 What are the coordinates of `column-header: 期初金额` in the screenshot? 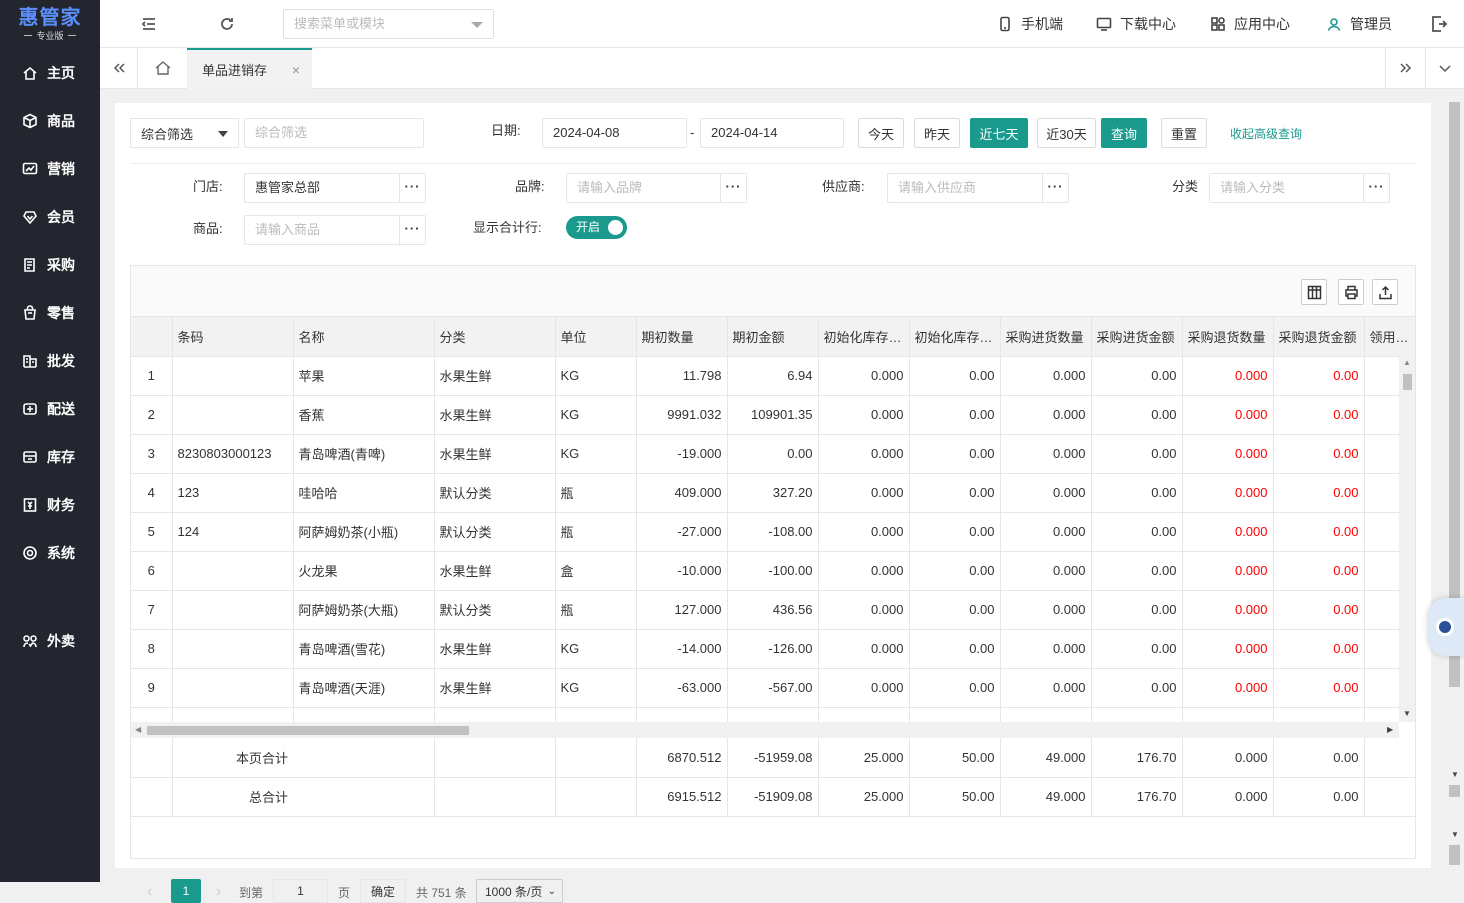 It's located at (773, 337).